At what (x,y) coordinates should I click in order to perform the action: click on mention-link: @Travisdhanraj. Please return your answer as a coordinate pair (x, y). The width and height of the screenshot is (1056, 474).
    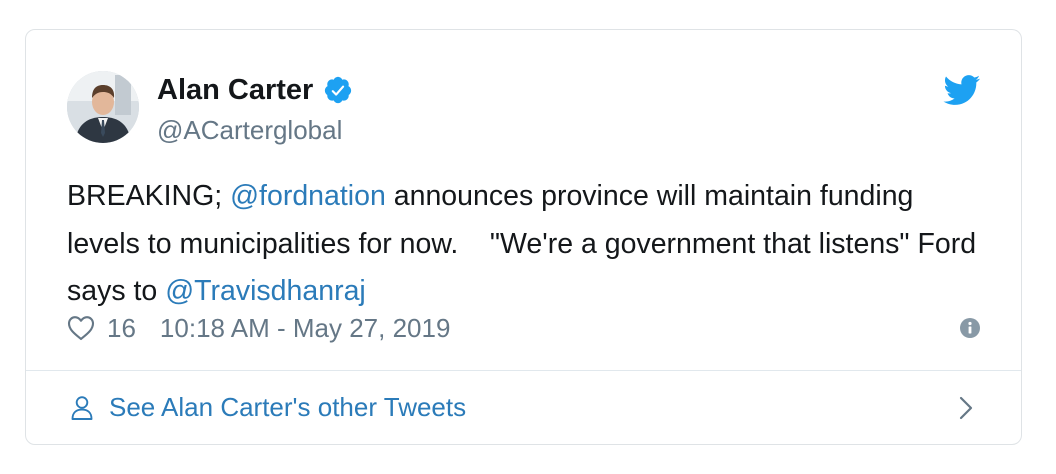
    Looking at the image, I should click on (265, 291).